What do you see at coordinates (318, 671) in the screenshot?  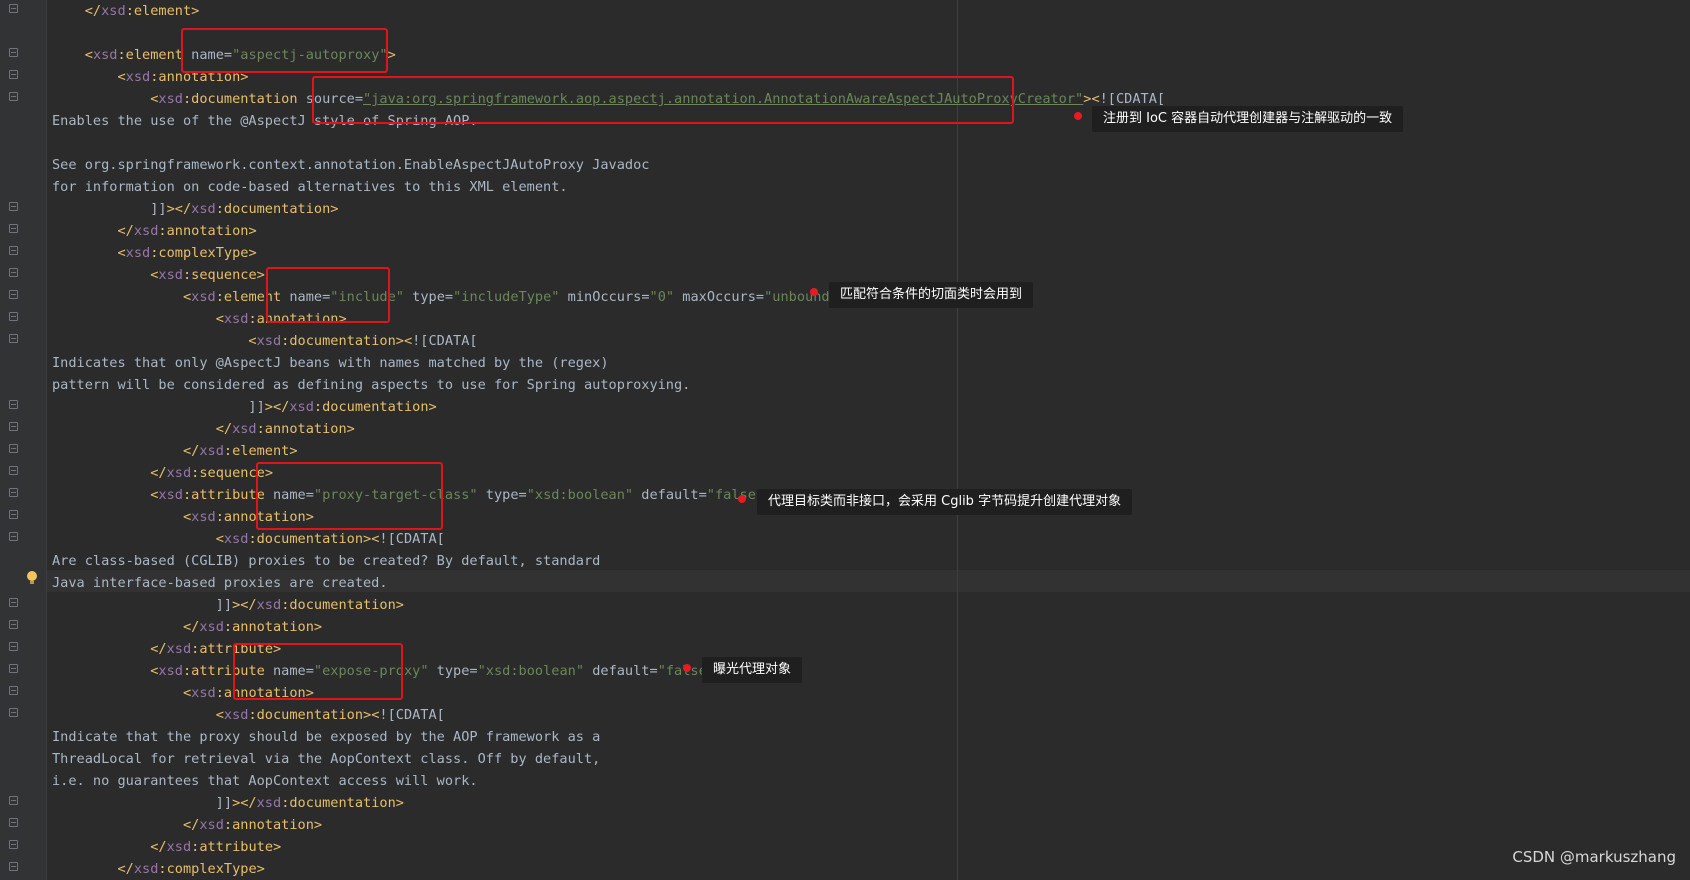 I see `highlight-box-expose-proxy` at bounding box center [318, 671].